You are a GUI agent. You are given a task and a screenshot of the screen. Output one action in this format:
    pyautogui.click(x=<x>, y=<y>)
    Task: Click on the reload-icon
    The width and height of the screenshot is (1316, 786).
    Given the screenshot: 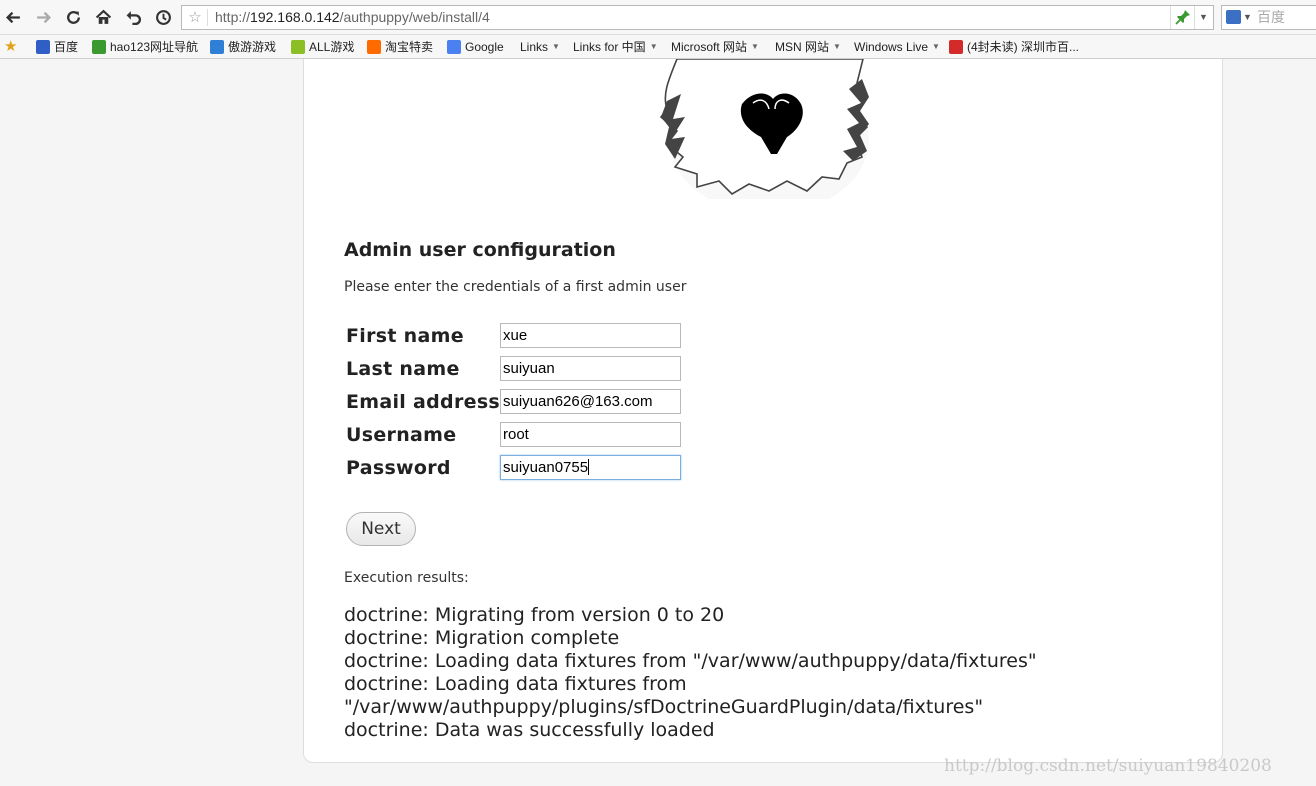 What is the action you would take?
    pyautogui.click(x=73, y=17)
    